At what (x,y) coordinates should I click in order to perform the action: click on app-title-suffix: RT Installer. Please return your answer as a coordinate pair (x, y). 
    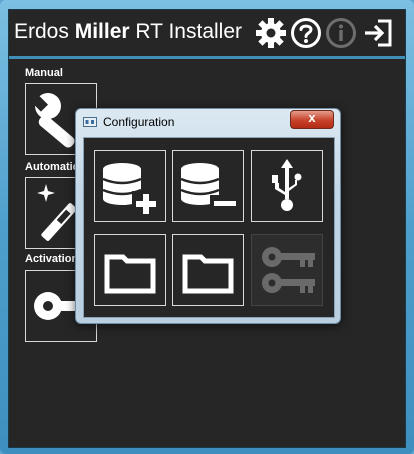
    Looking at the image, I should click on (185, 31).